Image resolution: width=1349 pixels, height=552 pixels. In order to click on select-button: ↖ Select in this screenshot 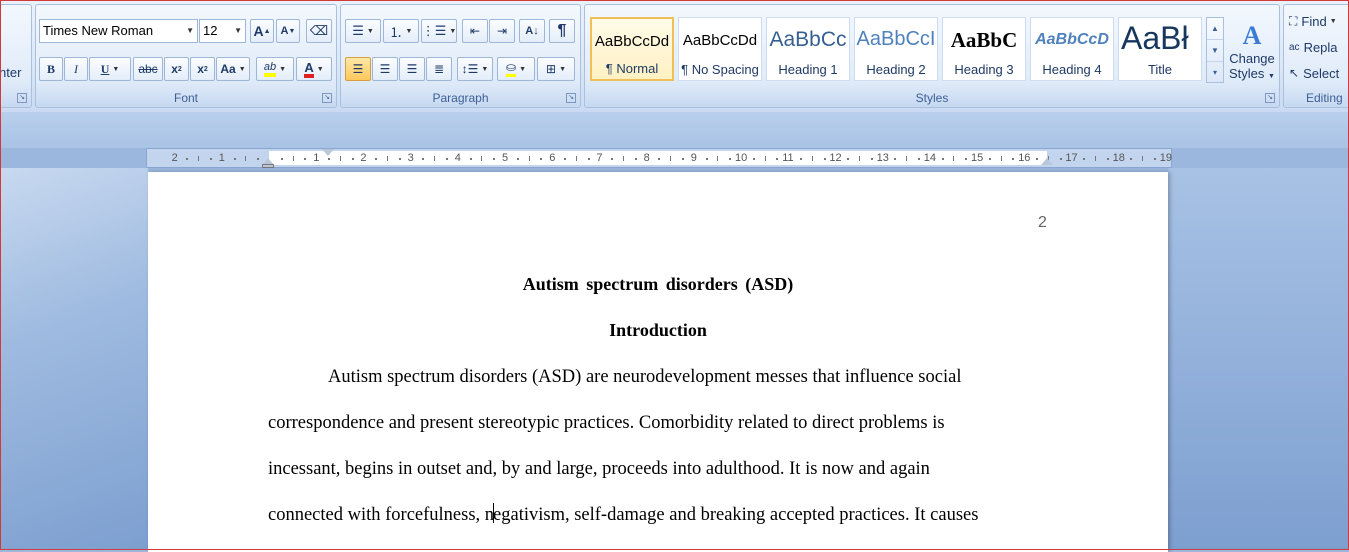, I will do `click(1318, 73)`.